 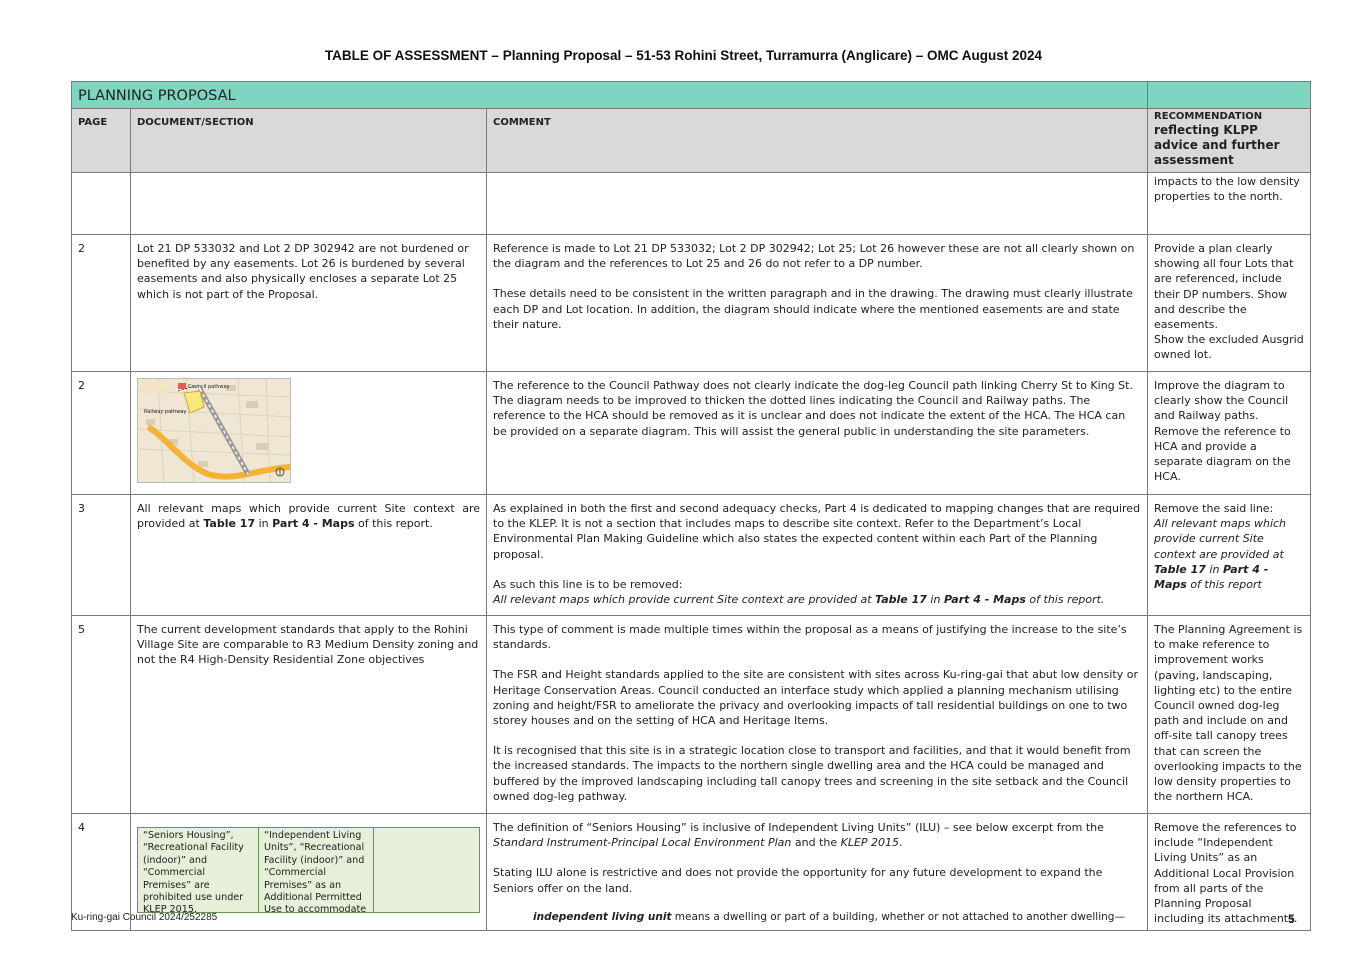 I want to click on comment-text: ., so click(x=901, y=843).